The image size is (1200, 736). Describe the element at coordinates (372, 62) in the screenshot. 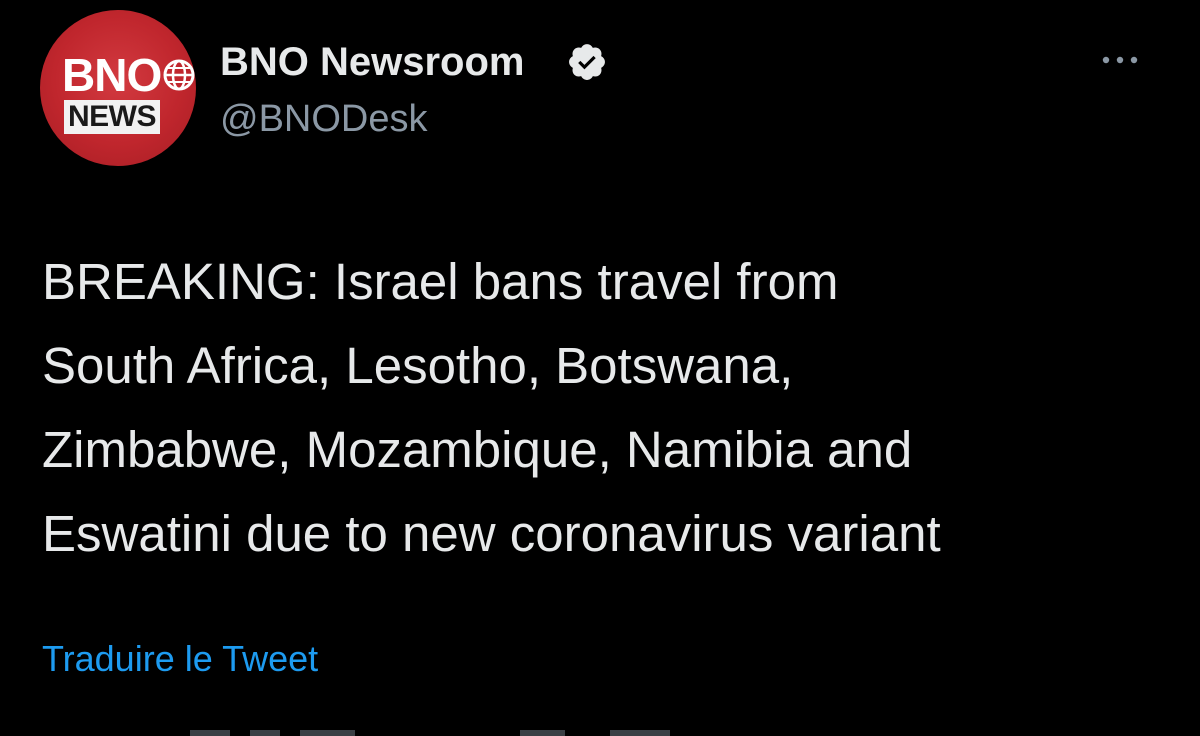

I see `author-display-name: BNO Newsroom` at that location.